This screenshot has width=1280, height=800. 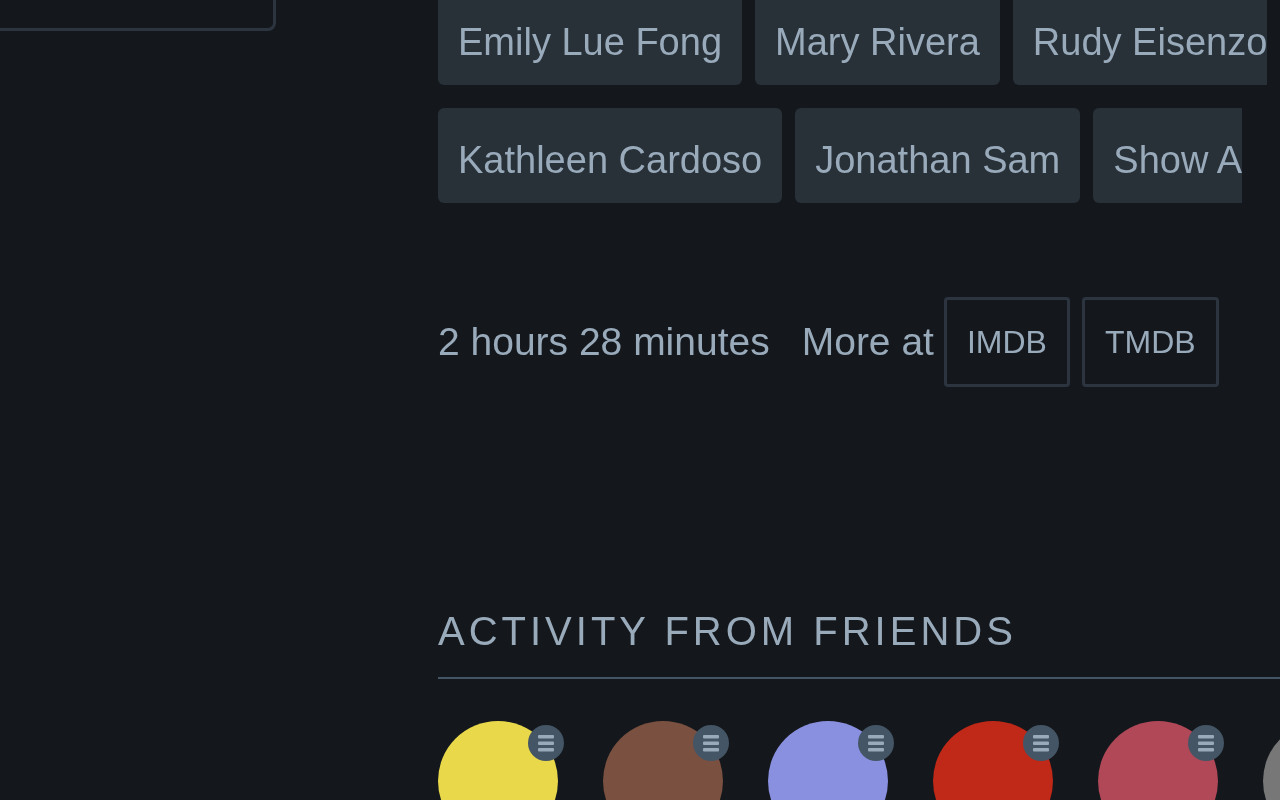 What do you see at coordinates (590, 42) in the screenshot?
I see `cast-link: Emily Lue Fong` at bounding box center [590, 42].